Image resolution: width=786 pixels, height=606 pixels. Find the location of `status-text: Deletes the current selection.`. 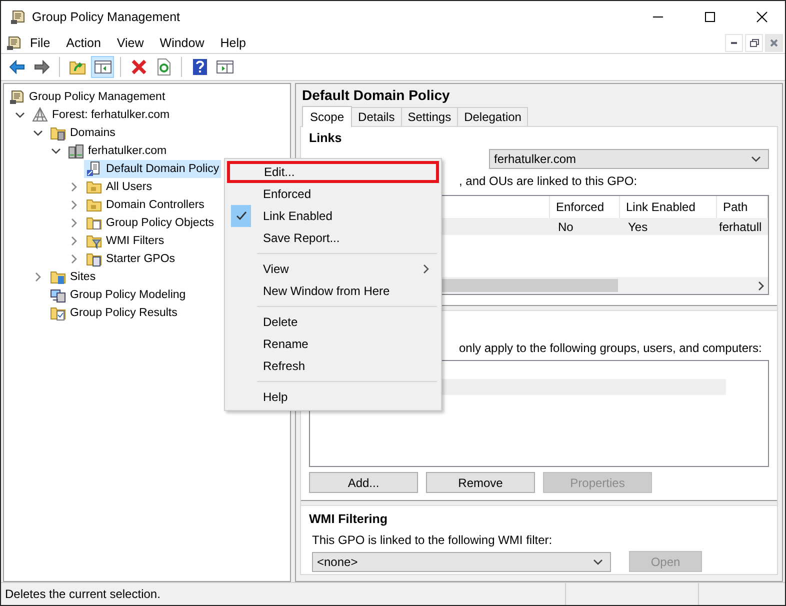

status-text: Deletes the current selection. is located at coordinates (83, 594).